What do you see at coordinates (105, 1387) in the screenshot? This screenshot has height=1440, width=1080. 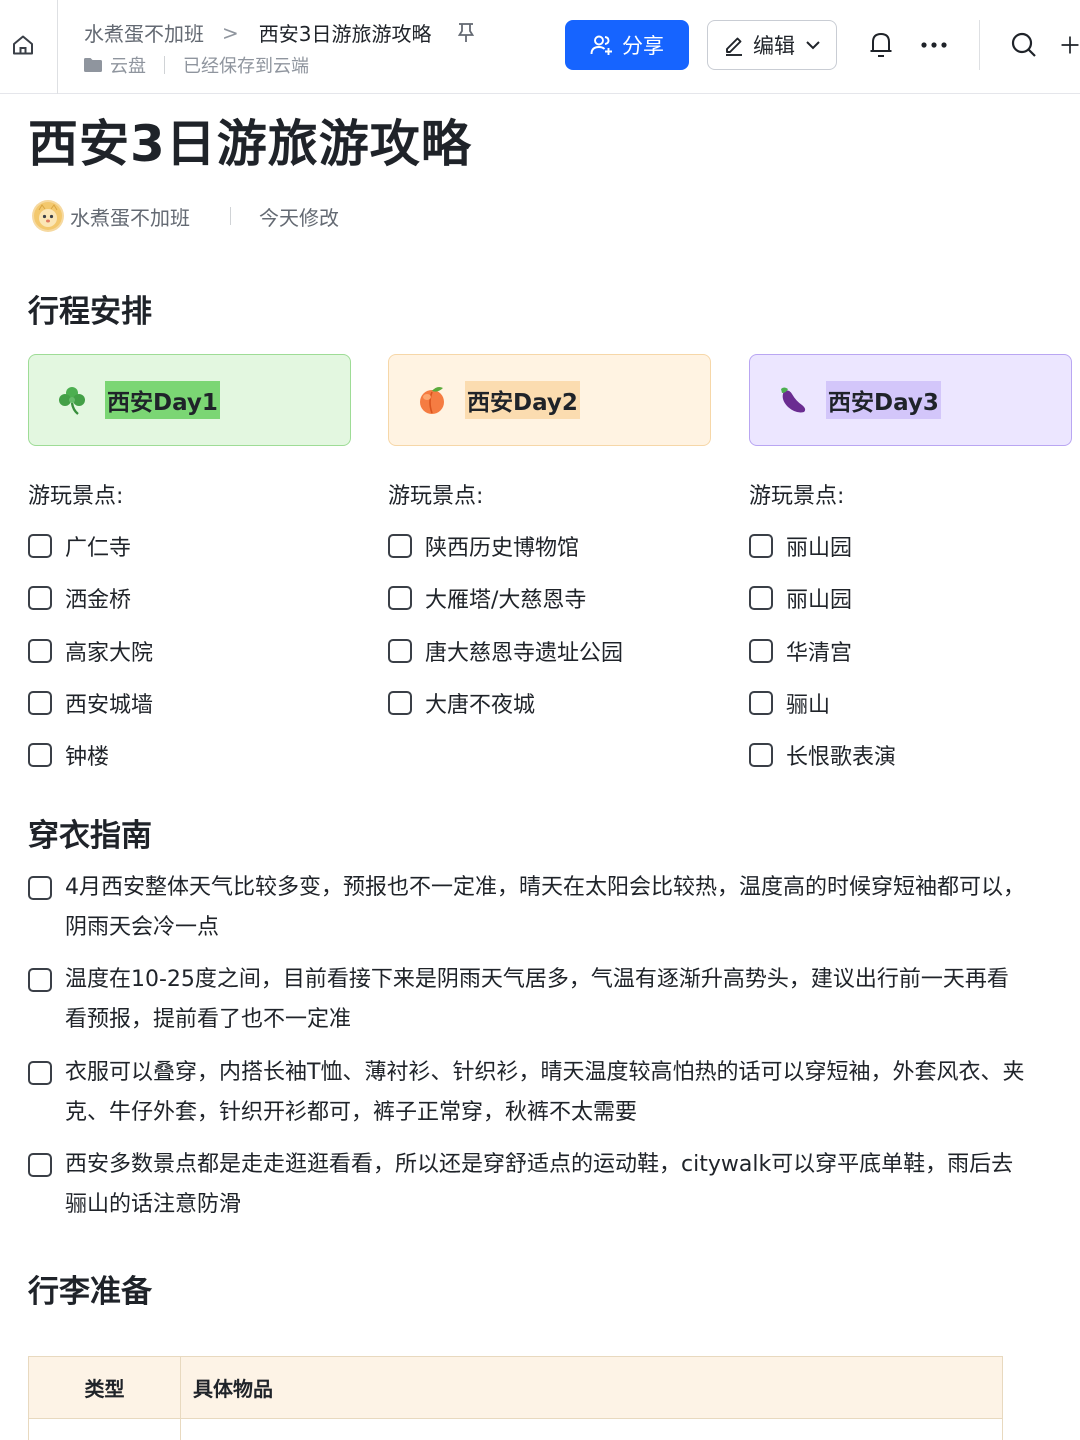 I see `column-header-type: 类型` at bounding box center [105, 1387].